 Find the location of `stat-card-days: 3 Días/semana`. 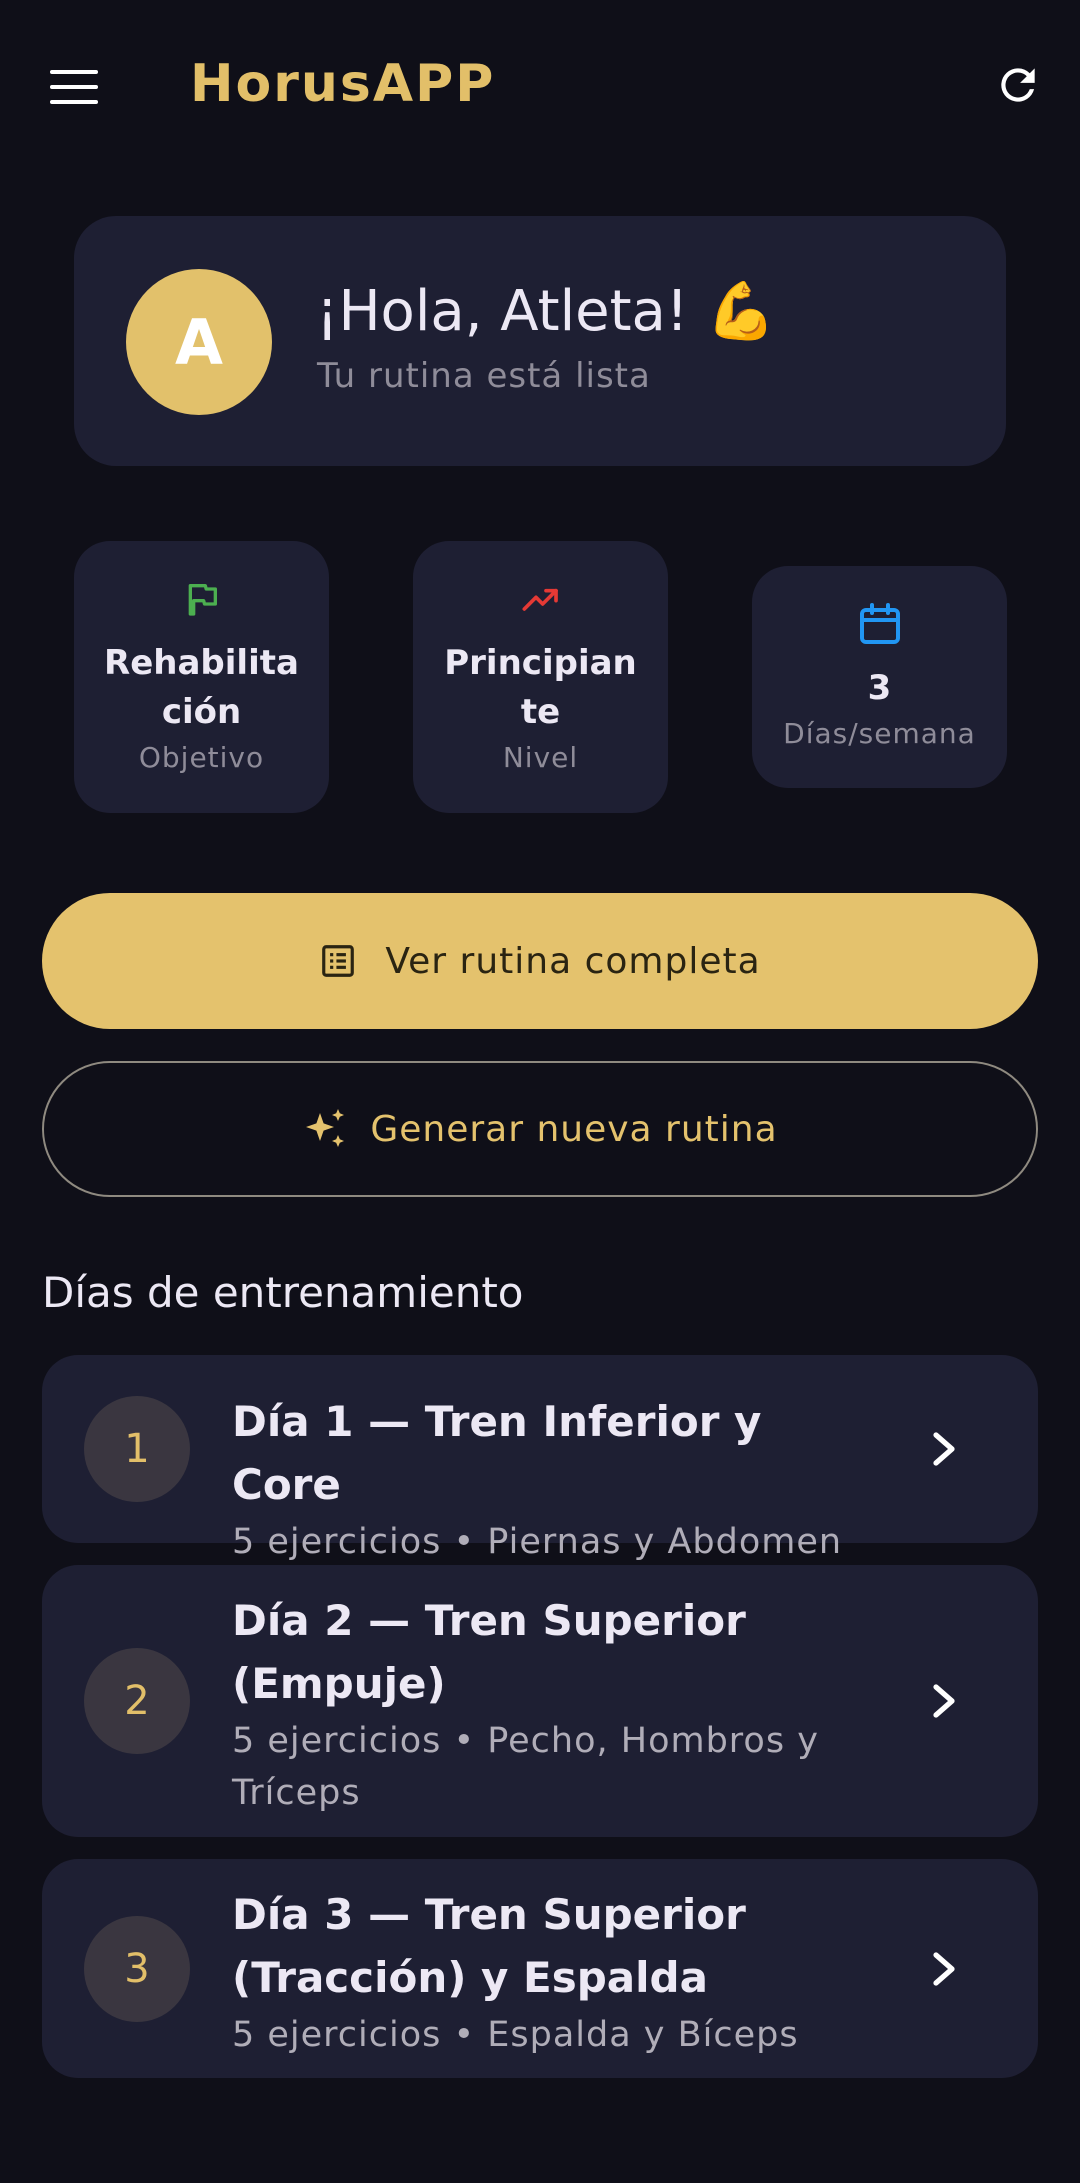

stat-card-days: 3 Días/semana is located at coordinates (879, 677).